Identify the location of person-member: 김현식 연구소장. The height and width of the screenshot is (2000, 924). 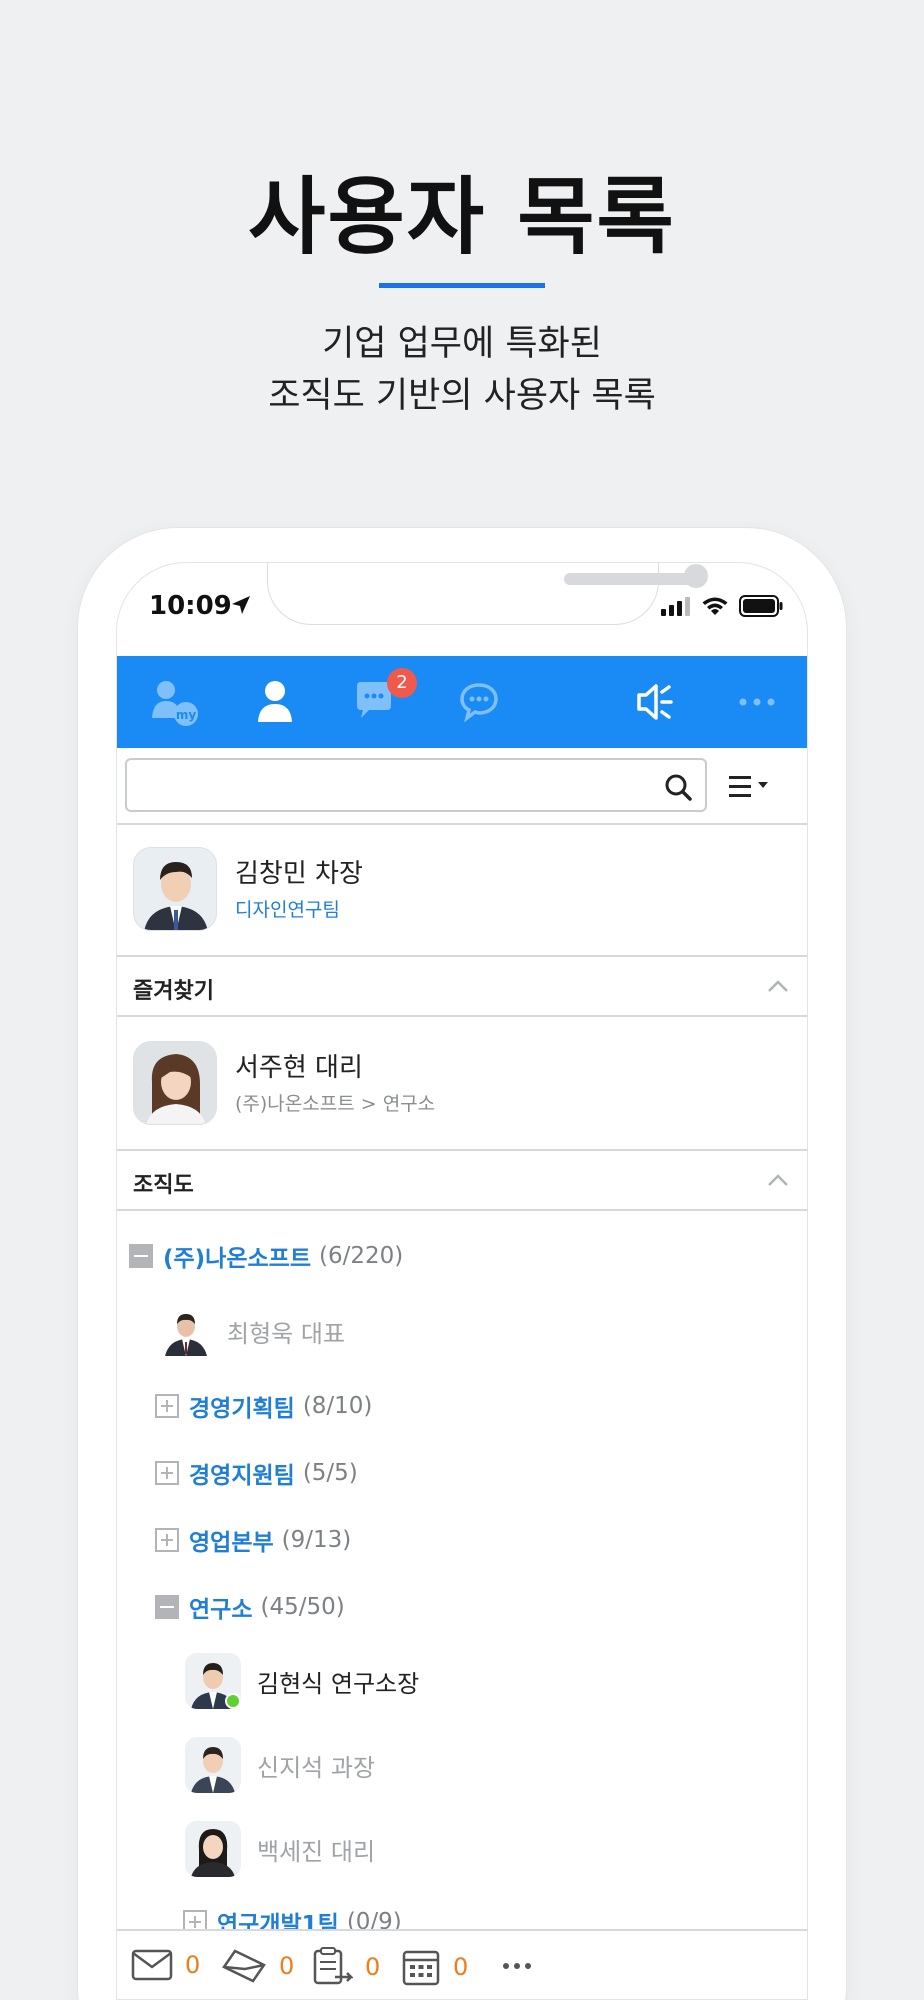
(302, 1681).